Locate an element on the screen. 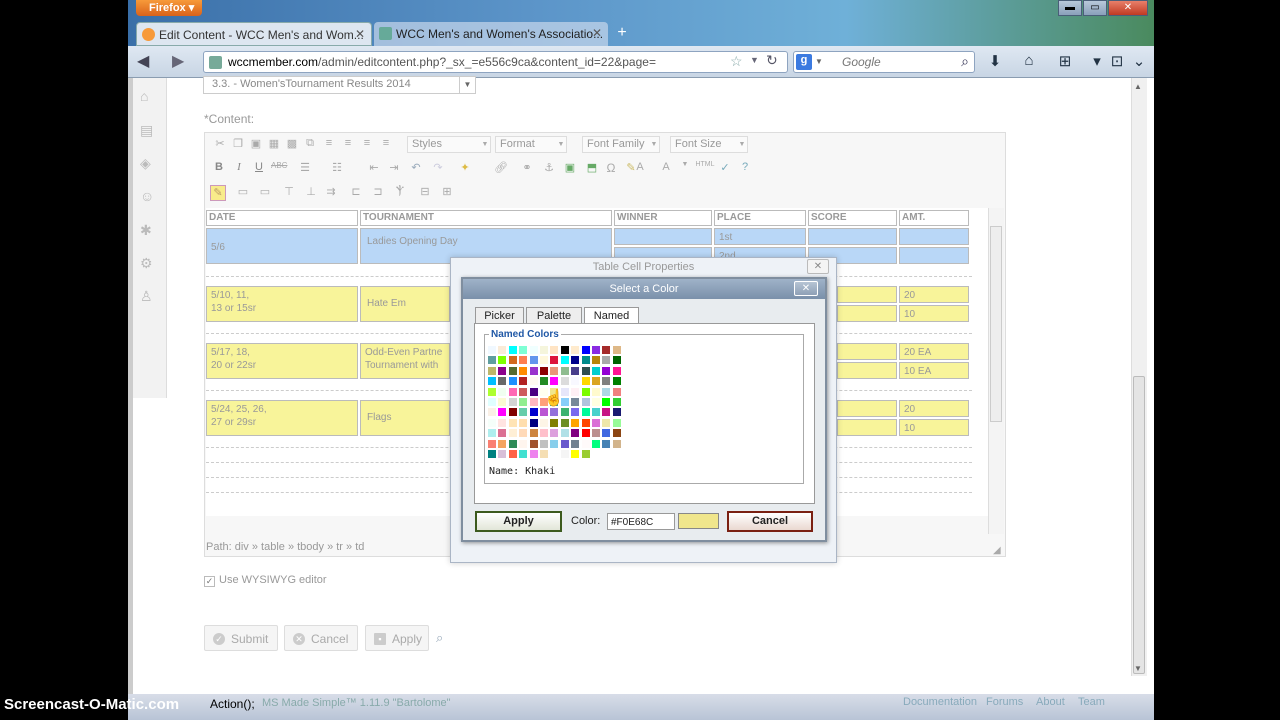  submit-button: ✓ Submit is located at coordinates (241, 638).